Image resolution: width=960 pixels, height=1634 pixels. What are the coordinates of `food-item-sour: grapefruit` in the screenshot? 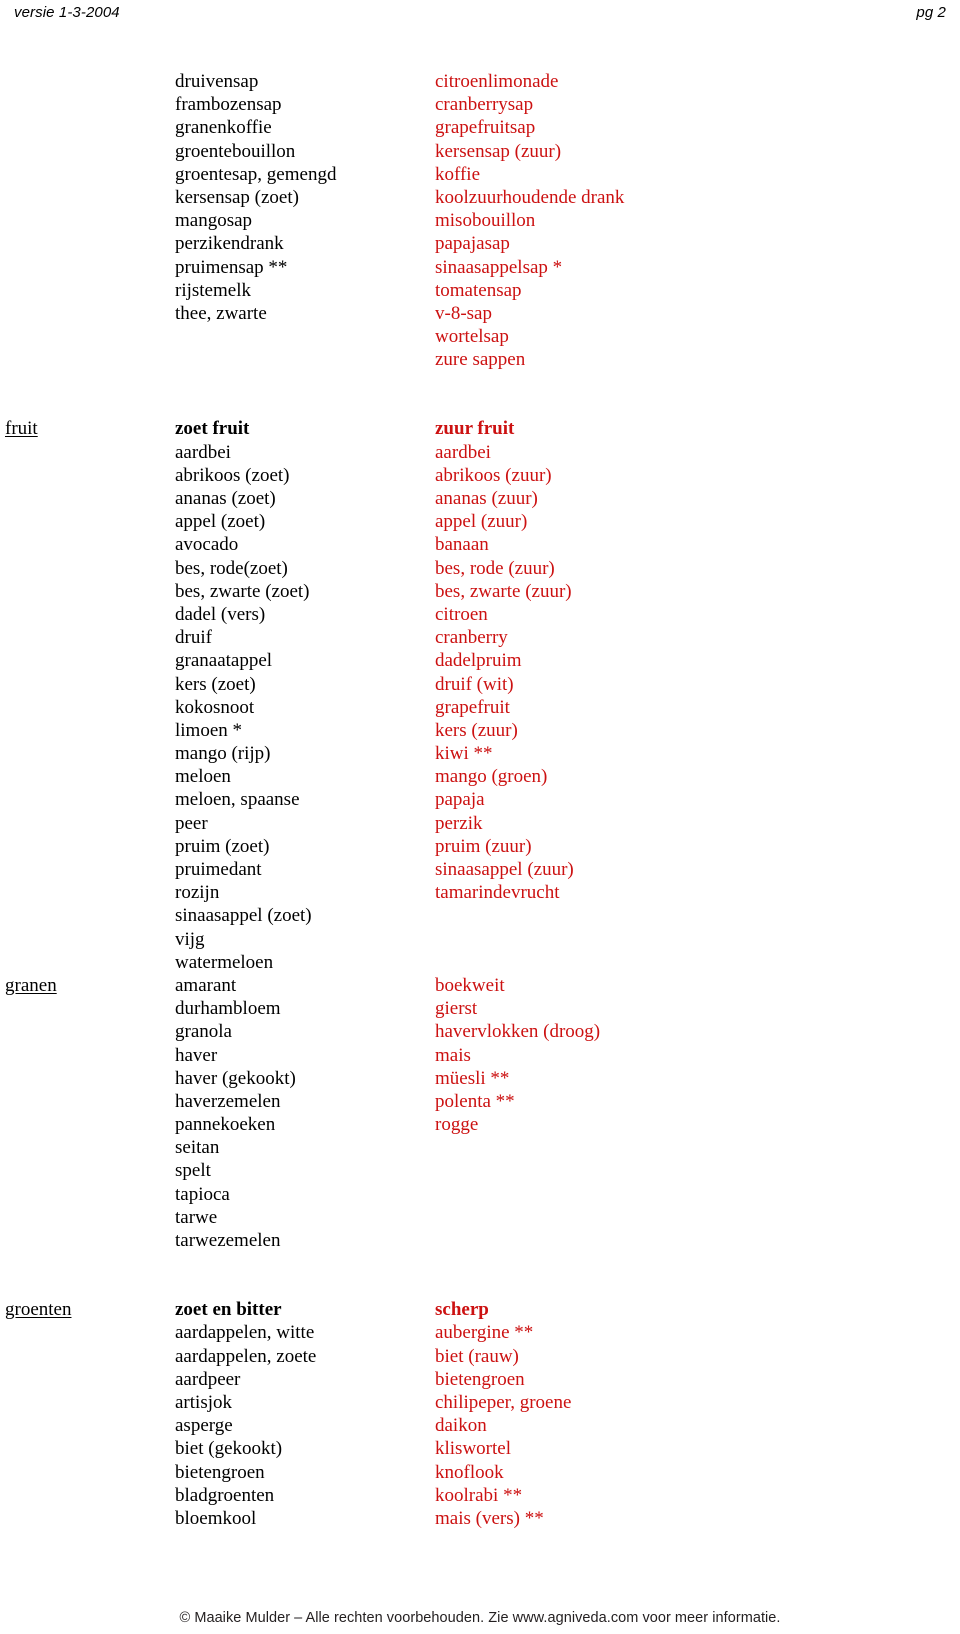 It's located at (472, 707).